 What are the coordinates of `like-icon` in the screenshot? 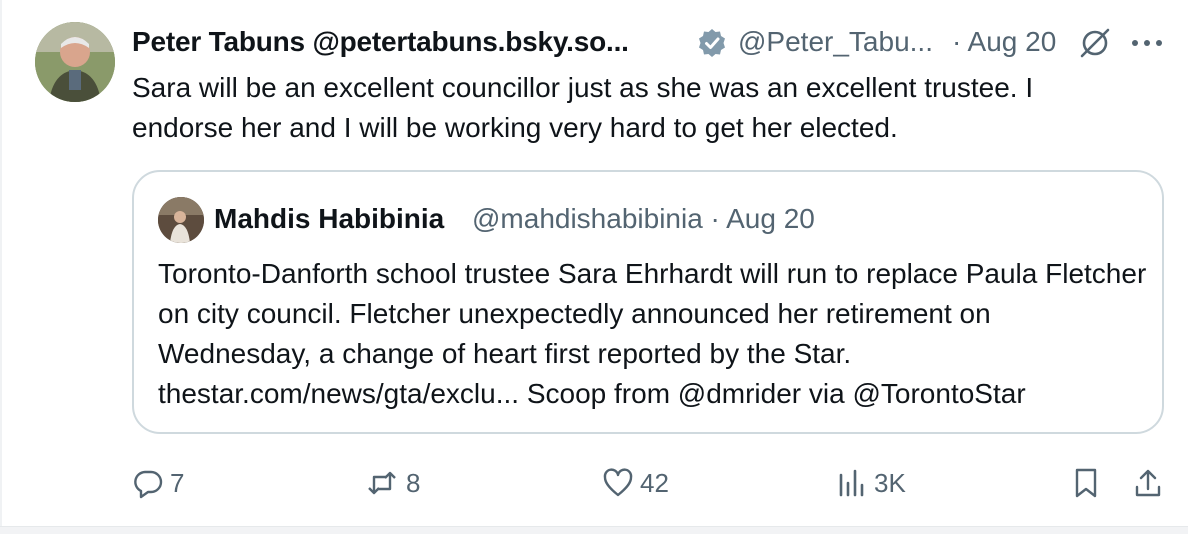 It's located at (618, 482).